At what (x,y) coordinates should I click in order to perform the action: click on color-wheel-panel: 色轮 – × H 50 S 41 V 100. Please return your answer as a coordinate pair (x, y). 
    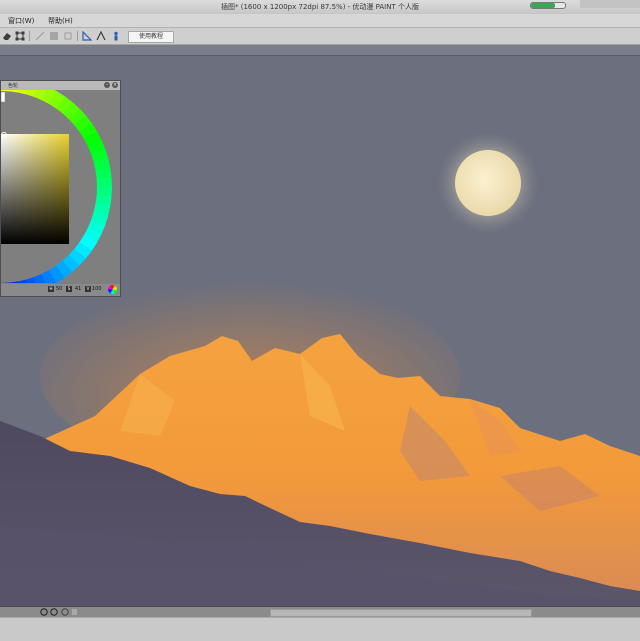
    Looking at the image, I should click on (60, 188).